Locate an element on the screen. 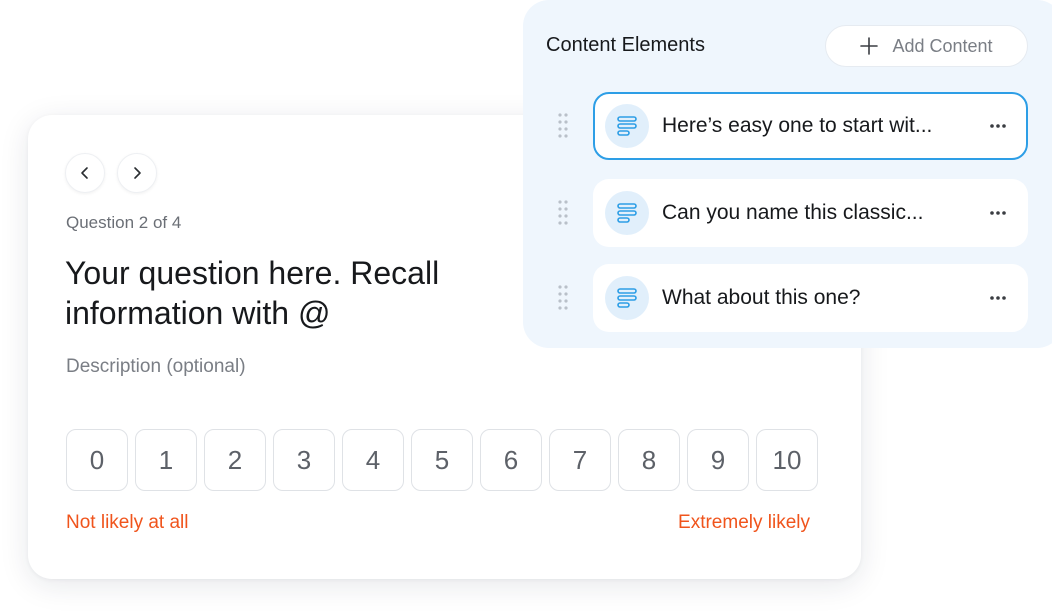 The width and height of the screenshot is (1052, 612). previous-question-button is located at coordinates (85, 173).